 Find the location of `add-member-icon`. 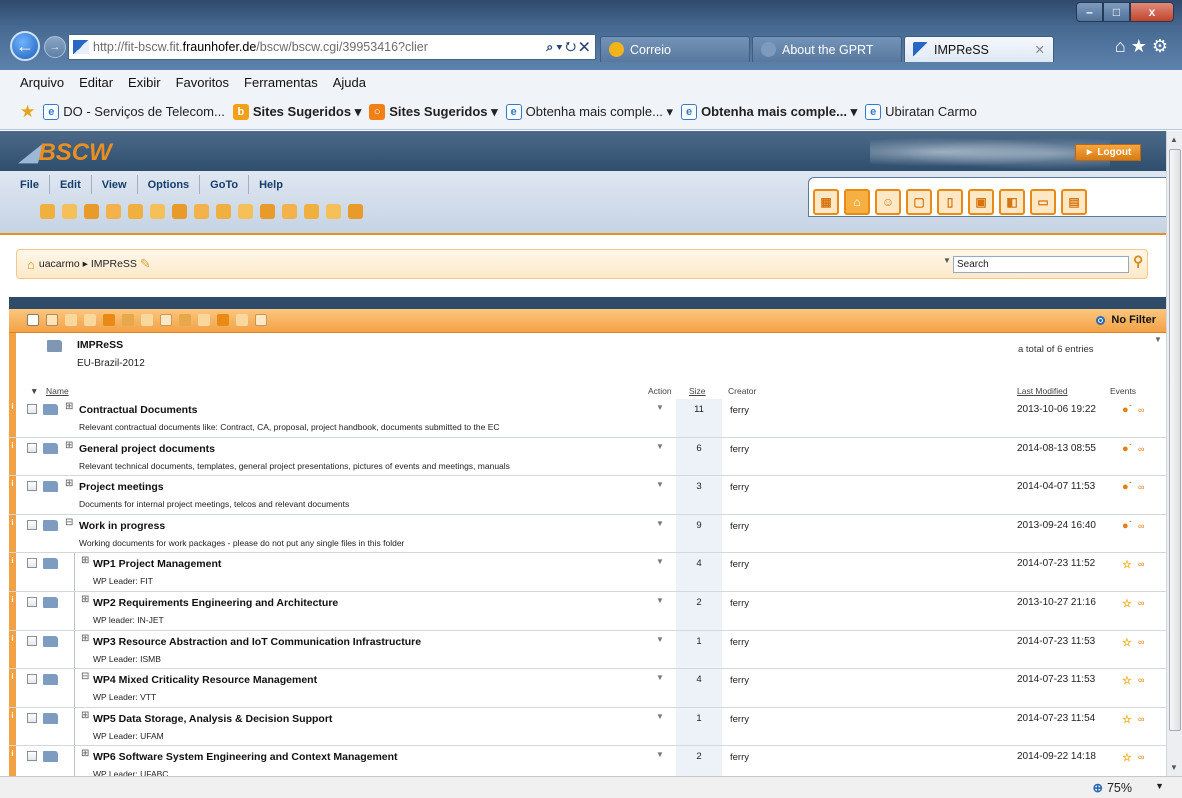

add-member-icon is located at coordinates (113, 211).